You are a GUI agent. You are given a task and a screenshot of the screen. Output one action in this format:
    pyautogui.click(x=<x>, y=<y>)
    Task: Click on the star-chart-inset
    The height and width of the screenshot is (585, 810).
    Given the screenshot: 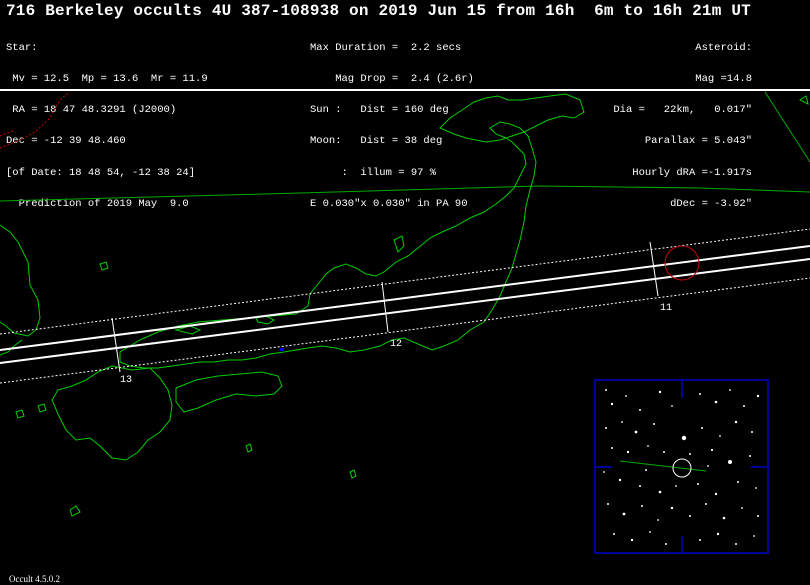 What is the action you would take?
    pyautogui.click(x=681, y=466)
    